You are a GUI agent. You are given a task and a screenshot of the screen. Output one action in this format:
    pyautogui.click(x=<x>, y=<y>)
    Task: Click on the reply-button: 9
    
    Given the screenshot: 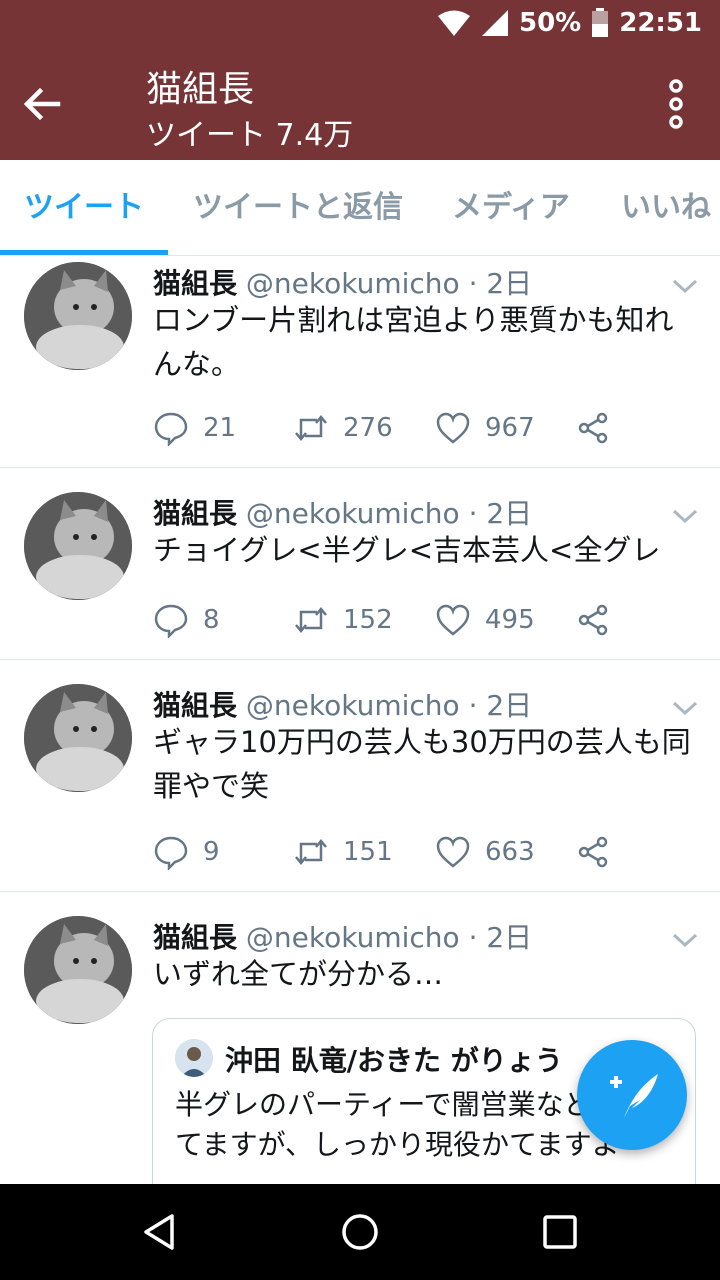 What is the action you would take?
    pyautogui.click(x=186, y=852)
    